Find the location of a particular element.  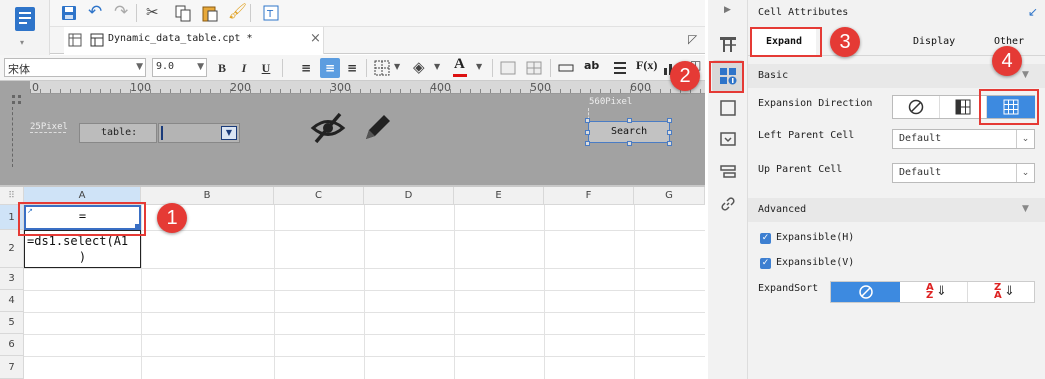

font-family-value: 宋体 is located at coordinates (19, 69).